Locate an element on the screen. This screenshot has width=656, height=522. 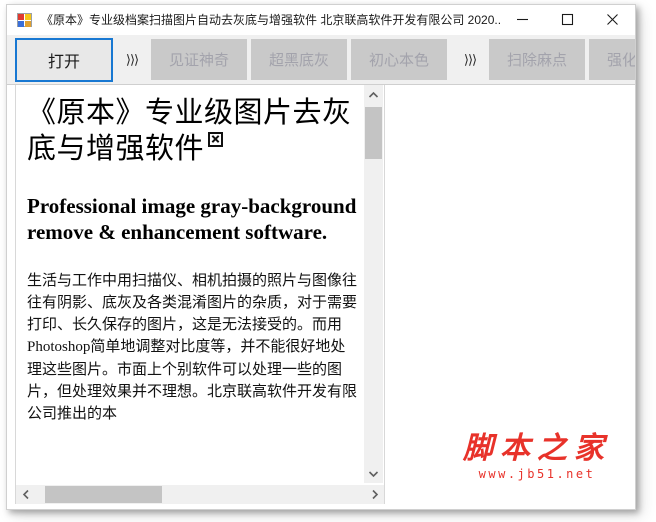
scroll-right-button is located at coordinates (374, 494).